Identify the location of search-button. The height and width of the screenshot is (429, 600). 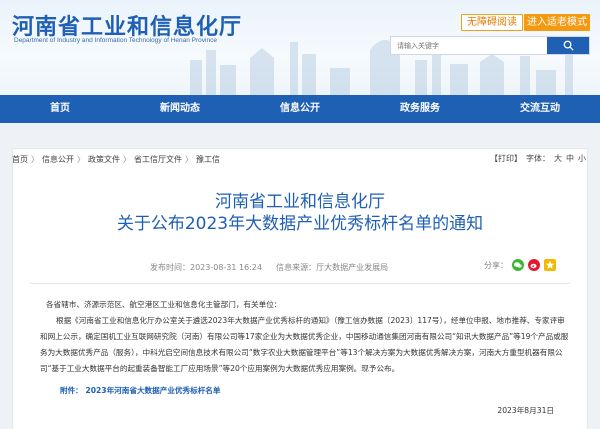
(568, 45).